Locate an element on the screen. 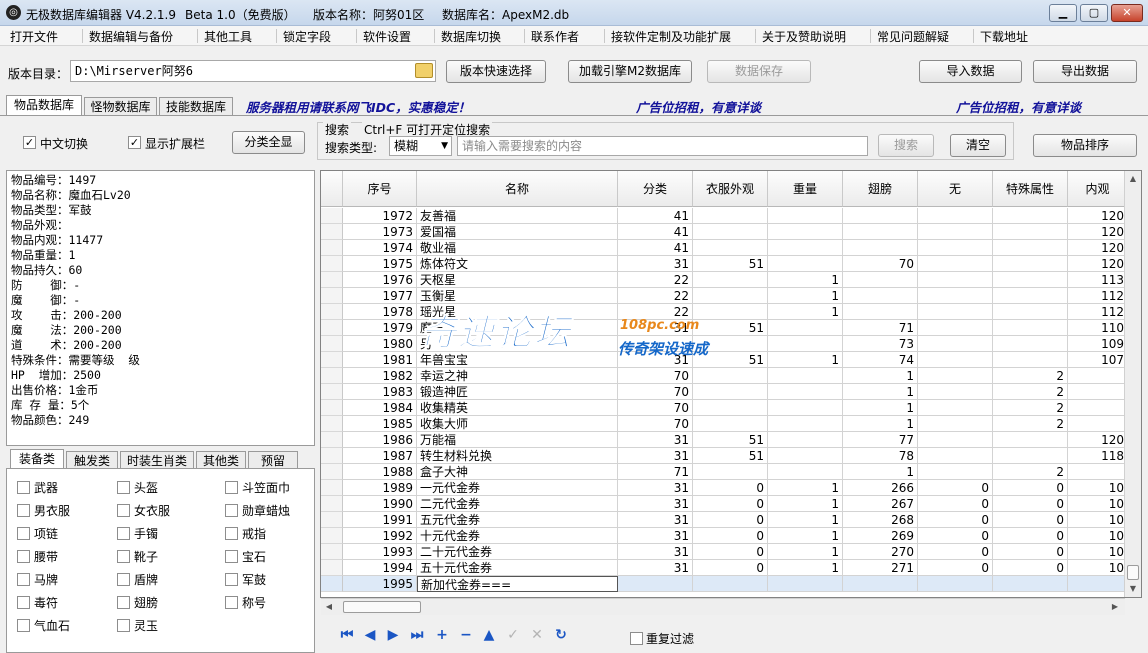 This screenshot has height=653, width=1148. grid-cell: 112 is located at coordinates (1098, 312).